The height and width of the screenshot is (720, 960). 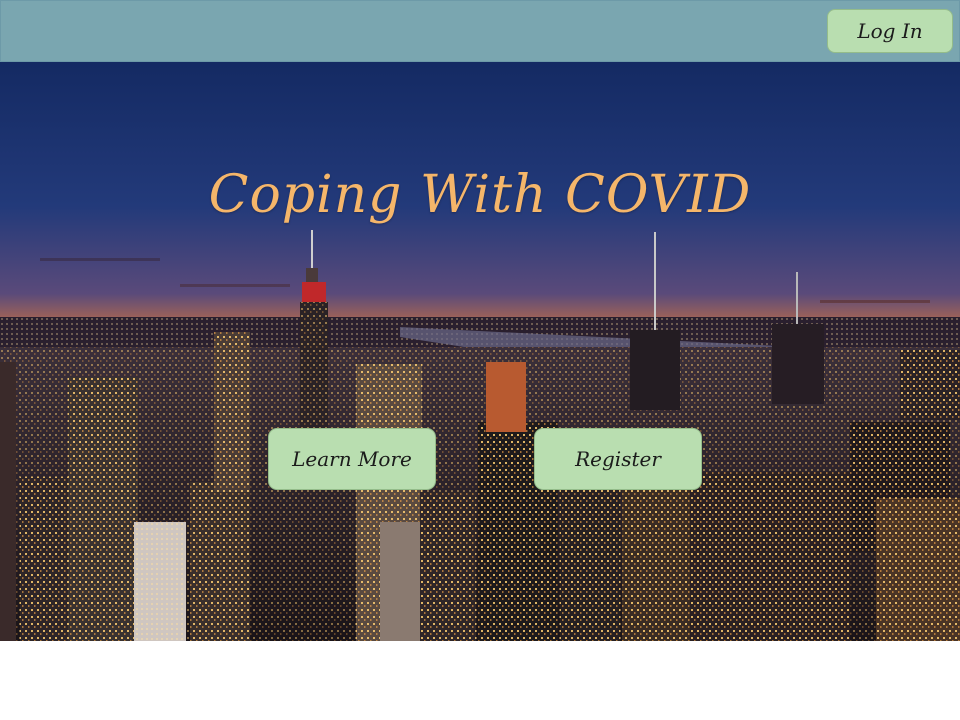 What do you see at coordinates (480, 195) in the screenshot?
I see `hero-title: Coping With COVID` at bounding box center [480, 195].